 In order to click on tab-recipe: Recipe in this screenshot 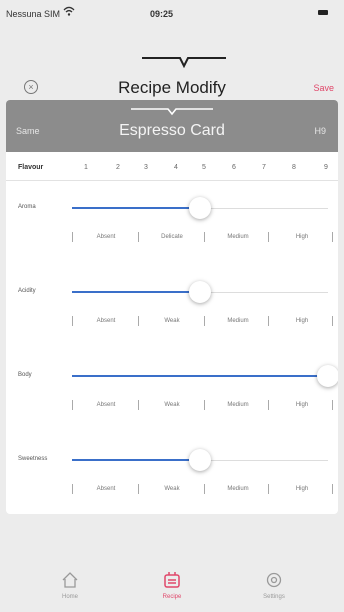, I will do `click(172, 585)`.